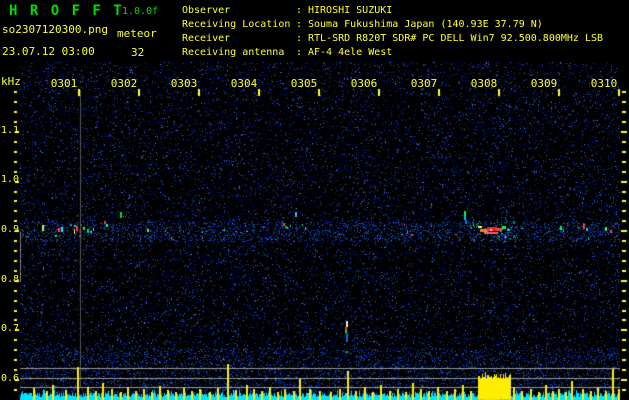  Describe the element at coordinates (9, 328) in the screenshot. I see `freq-axis-label: 0.7` at that location.